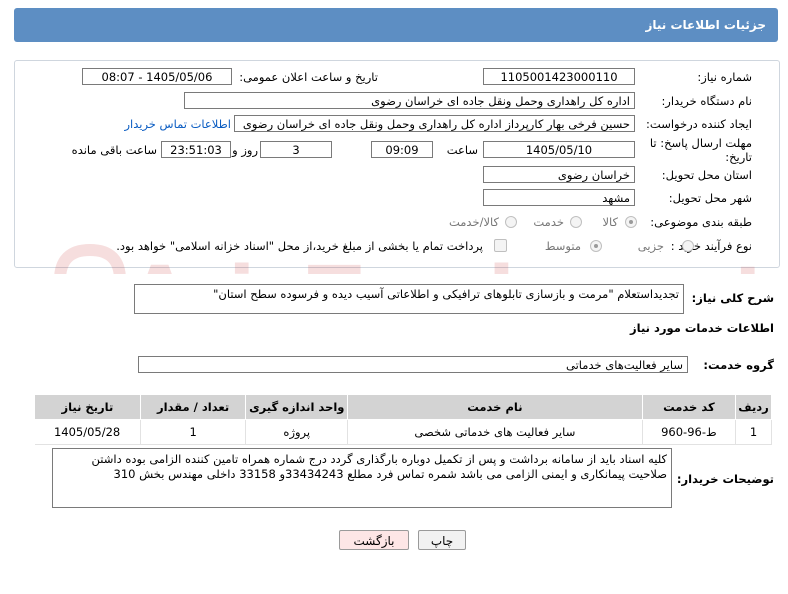 The width and height of the screenshot is (788, 594). Describe the element at coordinates (631, 222) in the screenshot. I see `category-radio-goods` at that location.